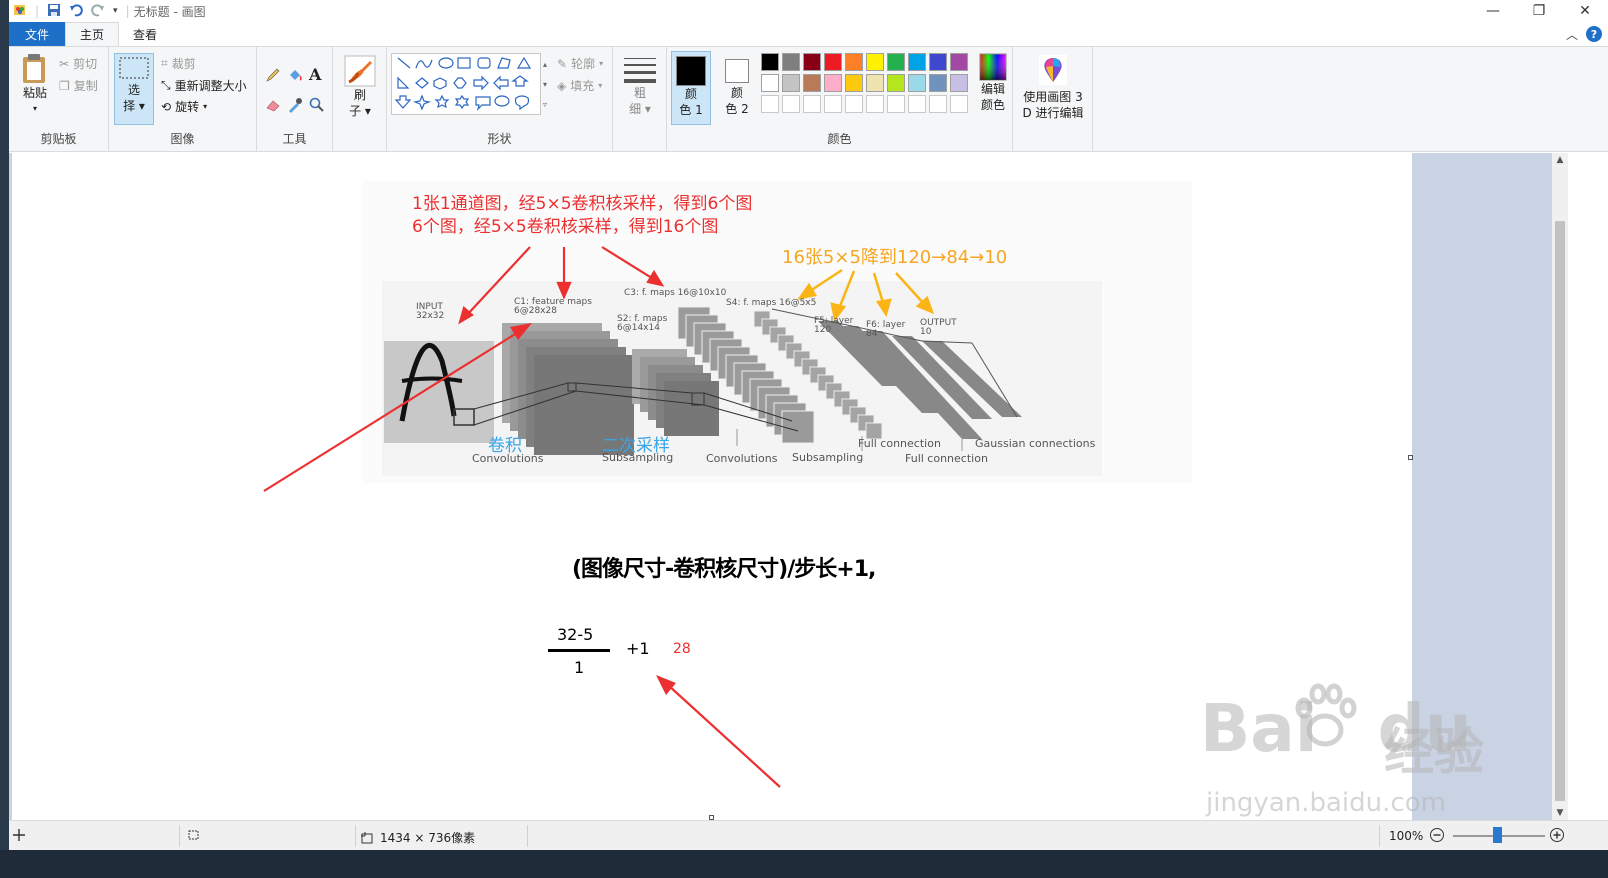 This screenshot has width=1608, height=878. I want to click on select-button: 选 择 ▾, so click(134, 89).